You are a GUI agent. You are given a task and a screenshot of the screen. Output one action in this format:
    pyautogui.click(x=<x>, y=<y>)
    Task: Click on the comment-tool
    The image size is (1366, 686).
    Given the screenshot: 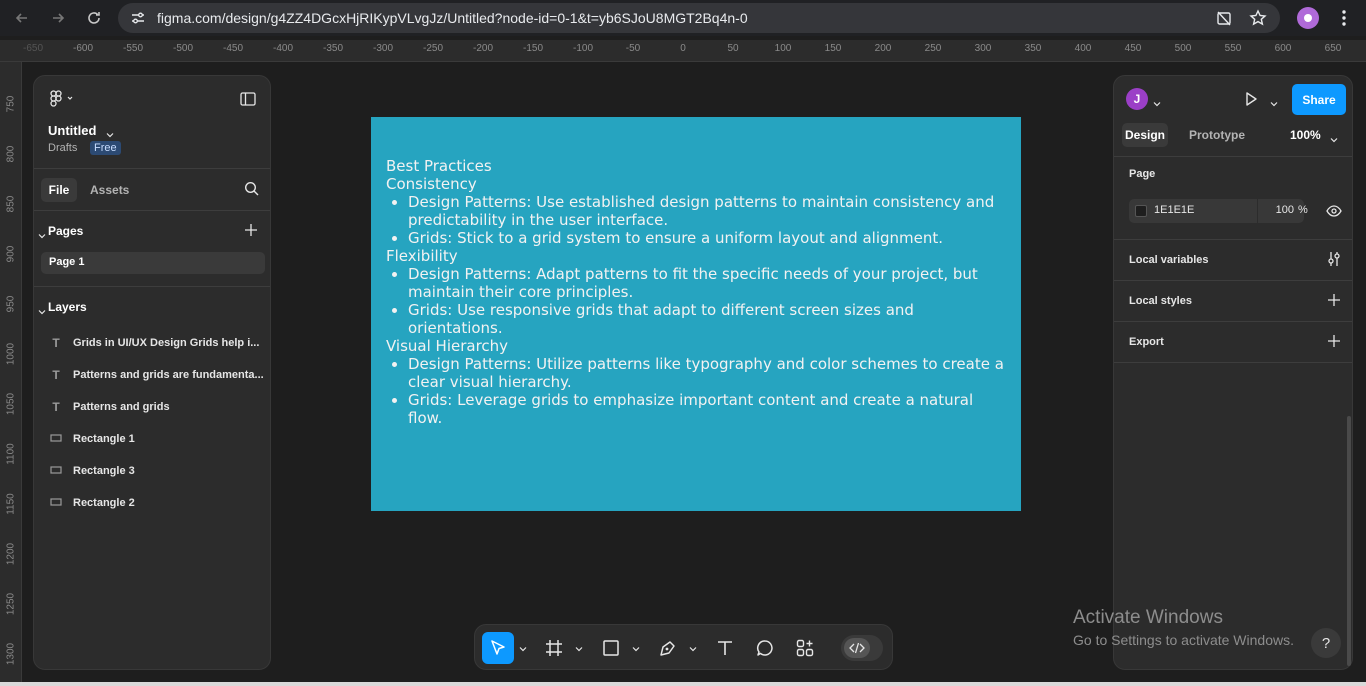 What is the action you would take?
    pyautogui.click(x=765, y=648)
    